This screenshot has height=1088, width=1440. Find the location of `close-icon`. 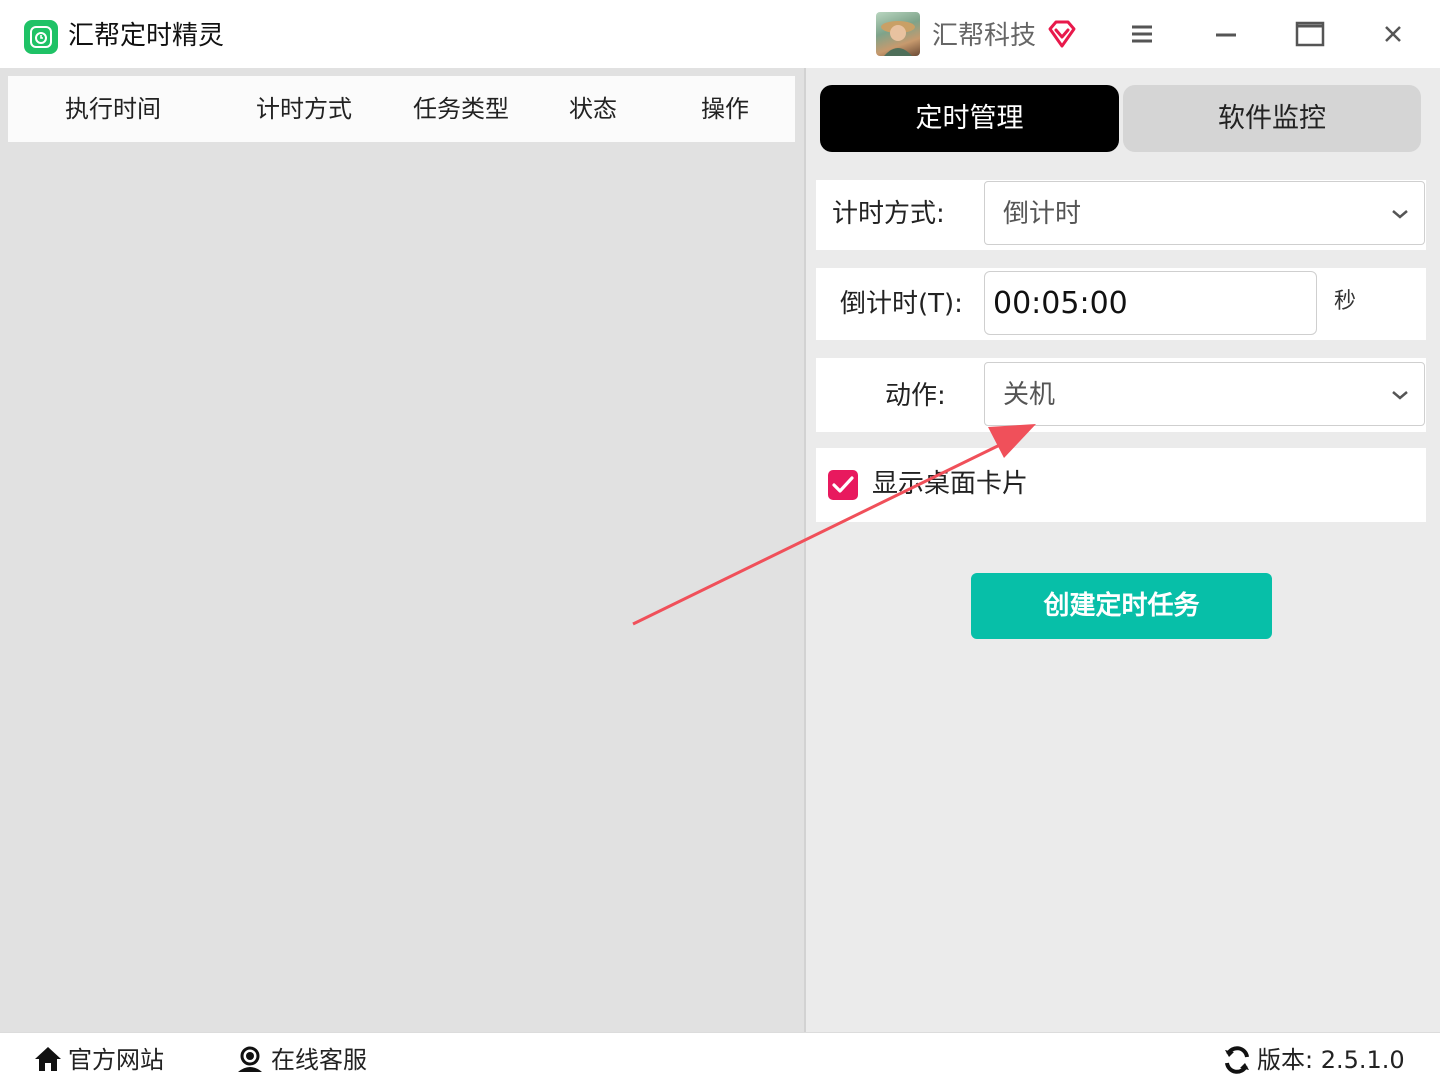

close-icon is located at coordinates (1393, 34).